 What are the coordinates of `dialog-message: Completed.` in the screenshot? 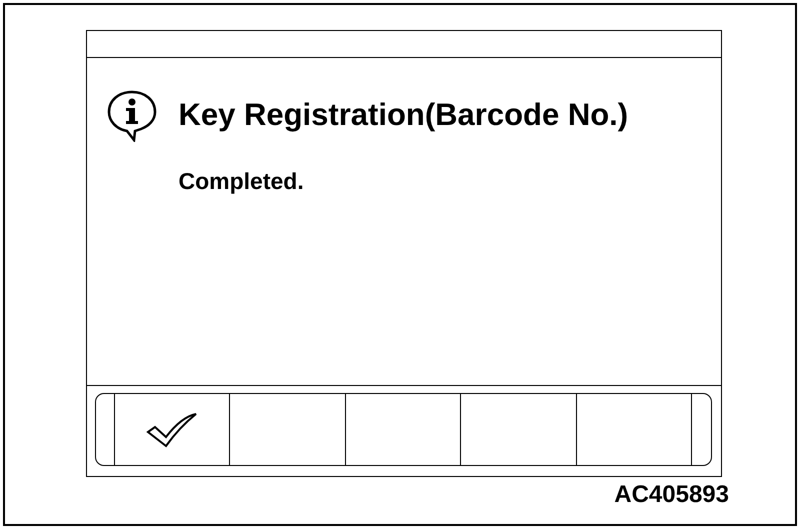 It's located at (241, 181).